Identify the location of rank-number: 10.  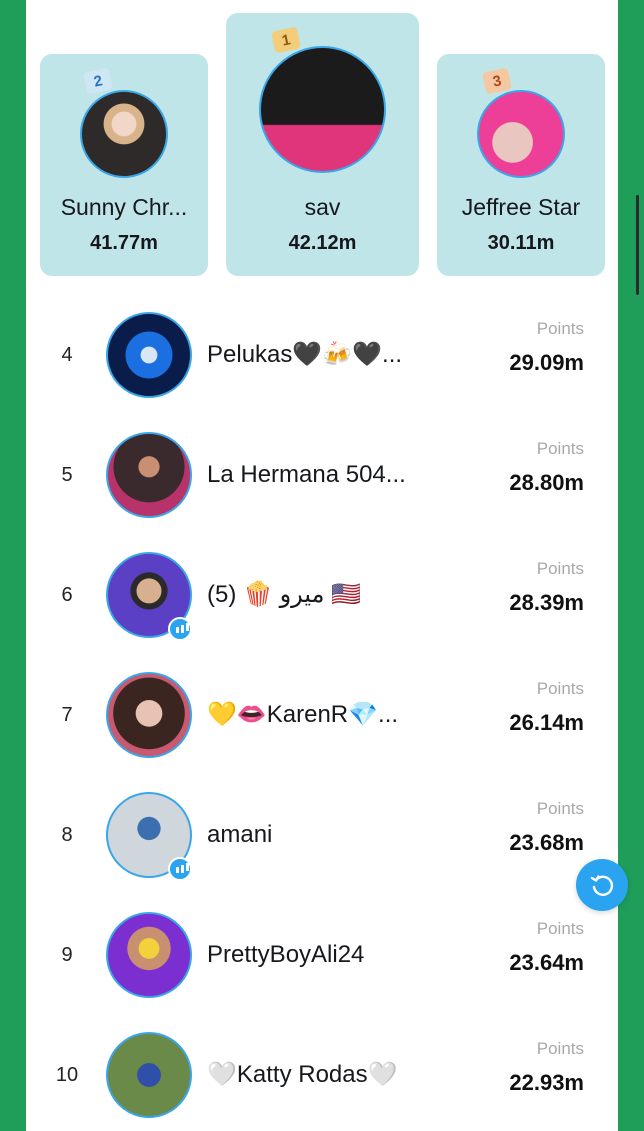
(67, 1075).